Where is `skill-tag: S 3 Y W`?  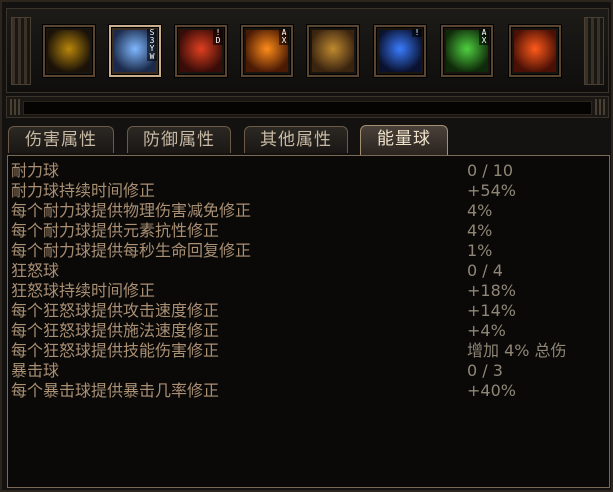
skill-tag: S 3 Y W is located at coordinates (152, 45).